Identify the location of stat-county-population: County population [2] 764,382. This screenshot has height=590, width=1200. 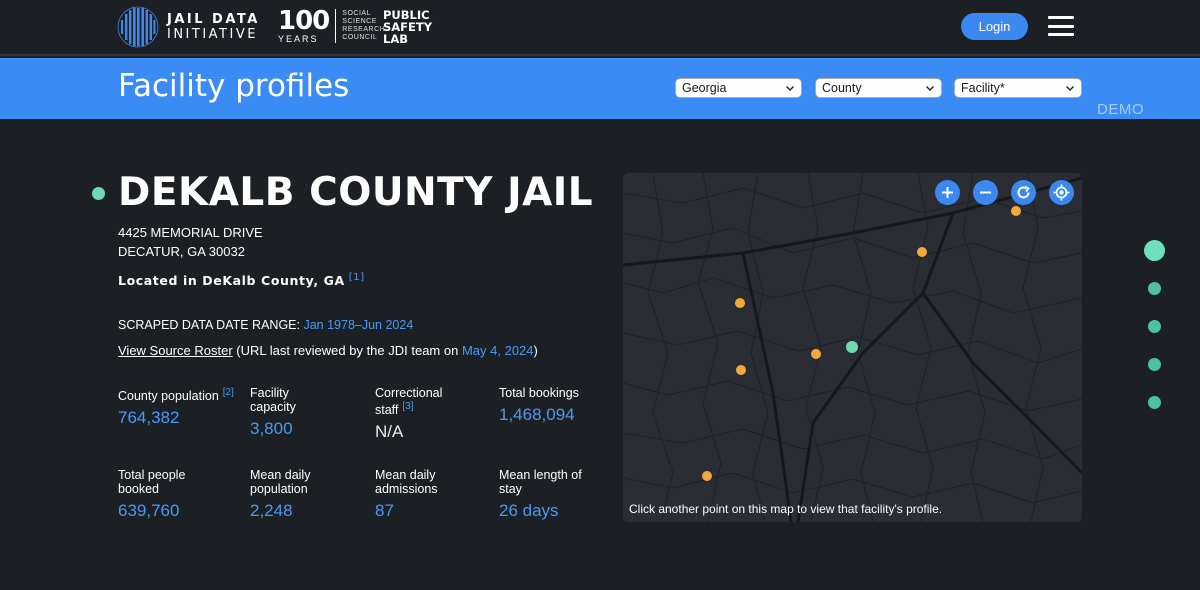
(178, 407).